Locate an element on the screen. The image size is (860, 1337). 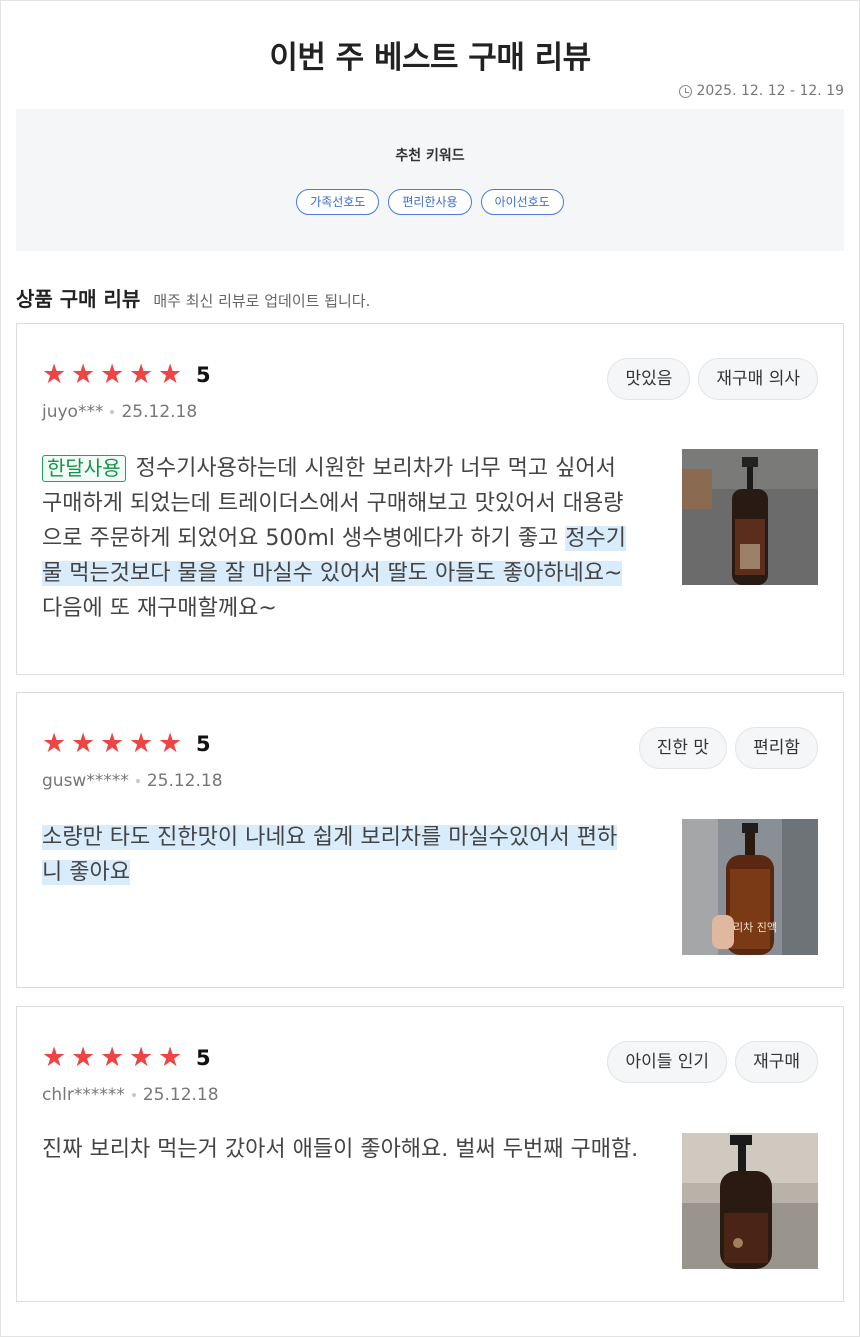
review-tag: 맛있음 is located at coordinates (649, 379).